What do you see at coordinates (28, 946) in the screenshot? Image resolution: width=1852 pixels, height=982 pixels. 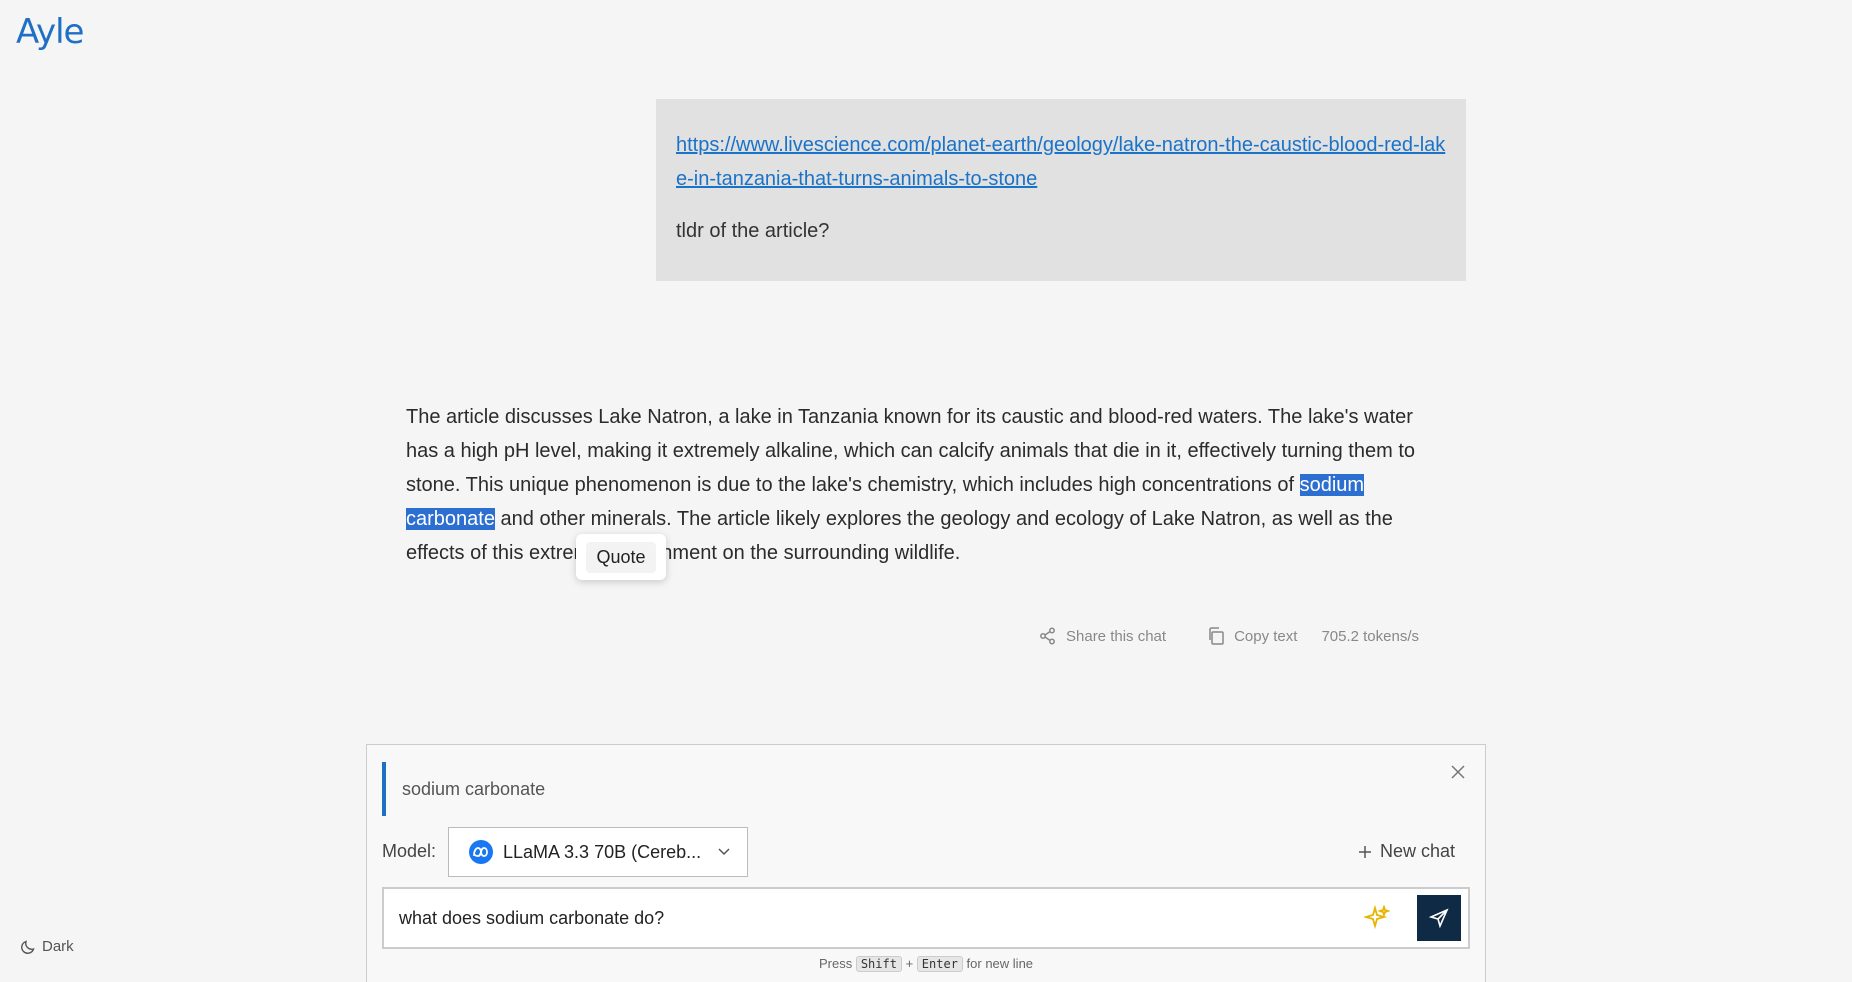 I see `moon-icon` at bounding box center [28, 946].